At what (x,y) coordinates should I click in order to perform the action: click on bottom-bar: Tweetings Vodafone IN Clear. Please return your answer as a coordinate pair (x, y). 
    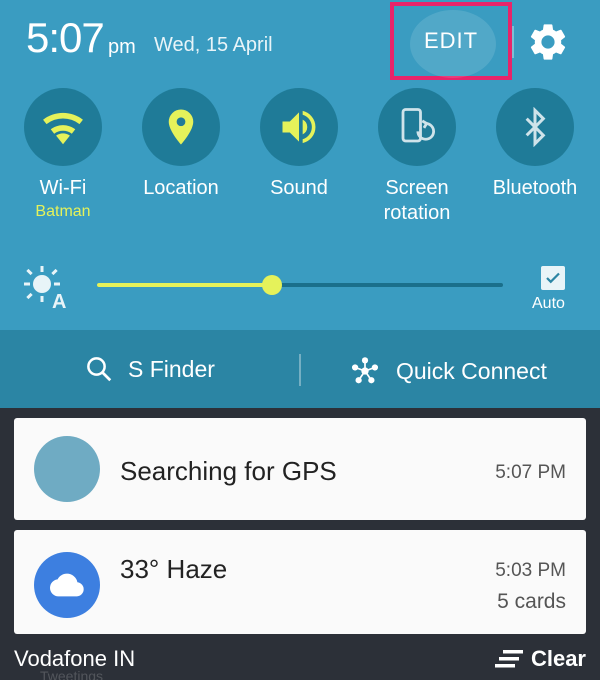
    Looking at the image, I should click on (300, 660).